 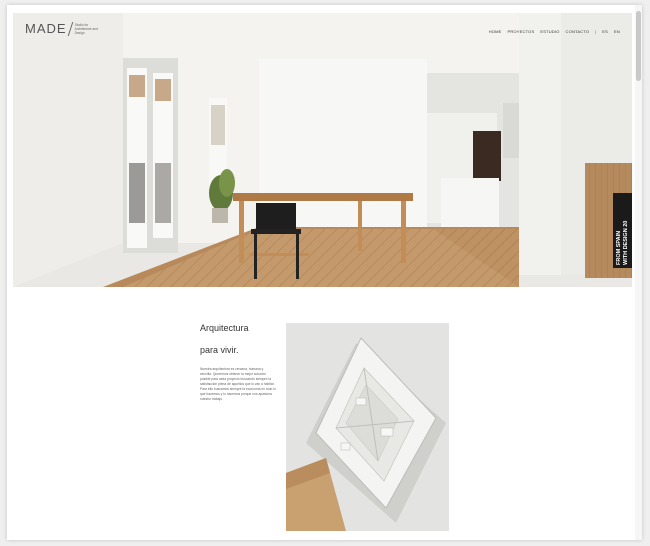 I want to click on main-nav: HOME PROYECTOS ESTUDIO CONTACTO | ES EN, so click(x=554, y=31).